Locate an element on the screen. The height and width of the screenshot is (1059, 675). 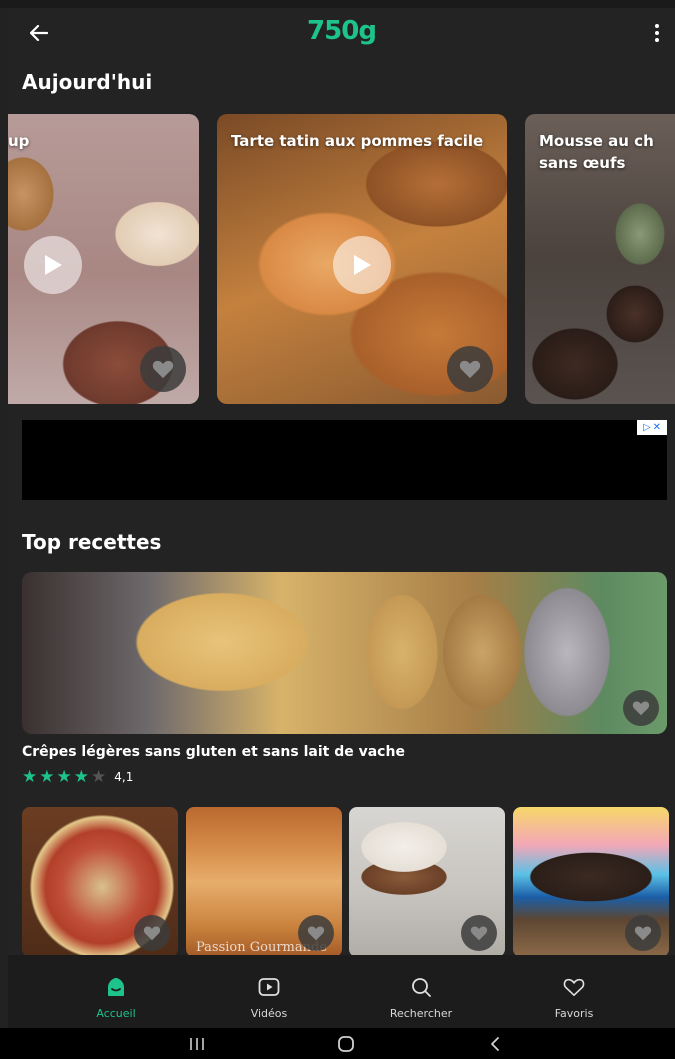
close-icon: ✕ is located at coordinates (657, 427).